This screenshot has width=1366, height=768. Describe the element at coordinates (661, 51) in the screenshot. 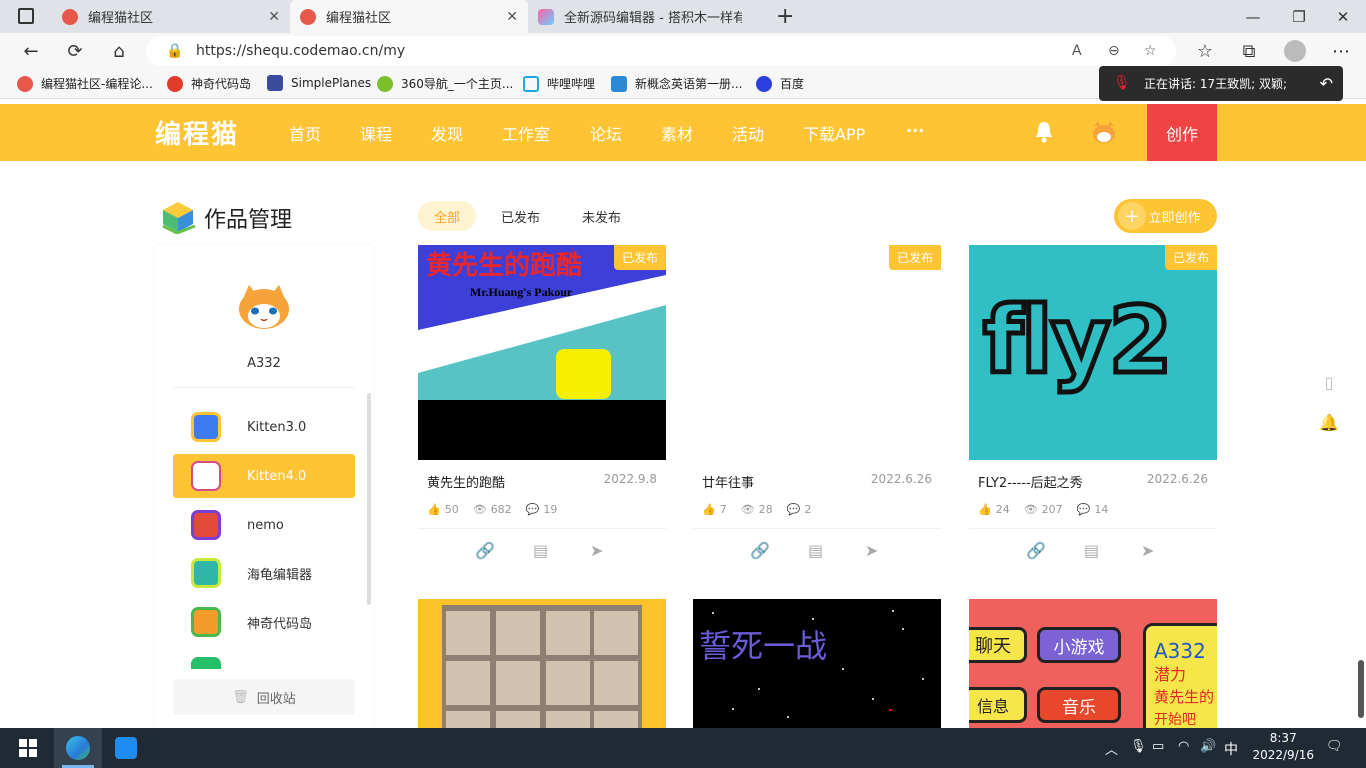

I see `address-input: 🔒 https://shequ.codemao.cn/my A ⊖ ☆` at that location.